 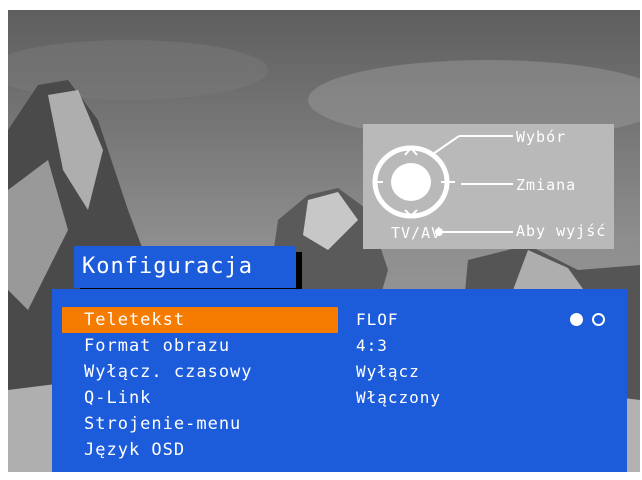 What do you see at coordinates (598, 319) in the screenshot?
I see `option-unselected-dot-icon` at bounding box center [598, 319].